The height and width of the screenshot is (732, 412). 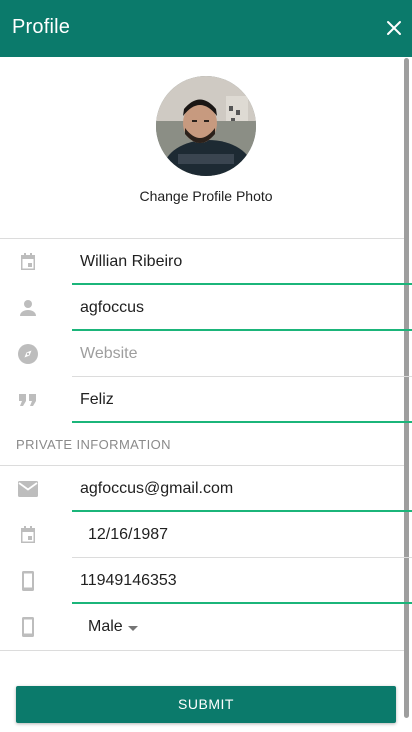 What do you see at coordinates (133, 628) in the screenshot?
I see `chevron-down-icon` at bounding box center [133, 628].